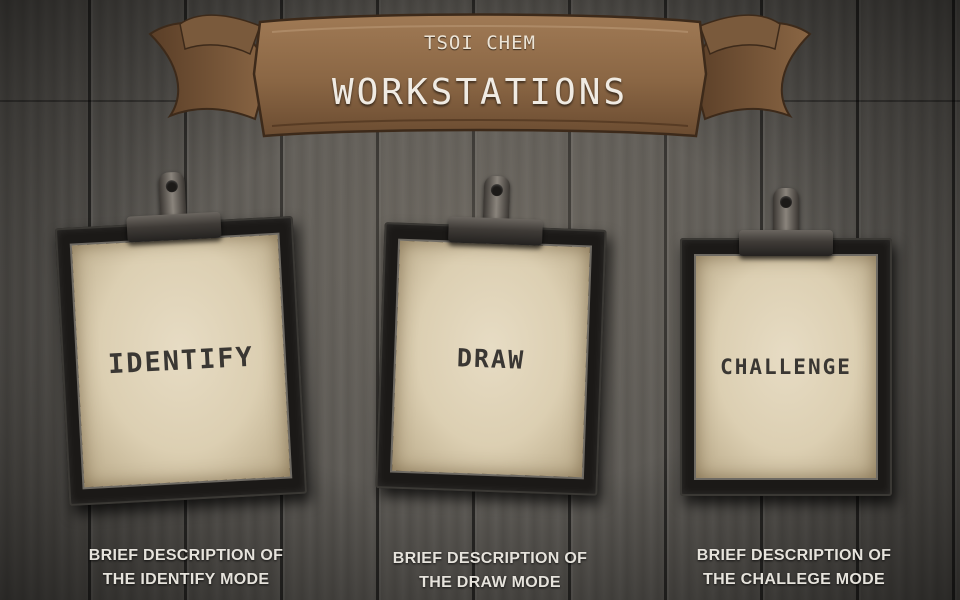  I want to click on draw-description-line1: BRIEF DESCRIPTION OF, so click(490, 558).